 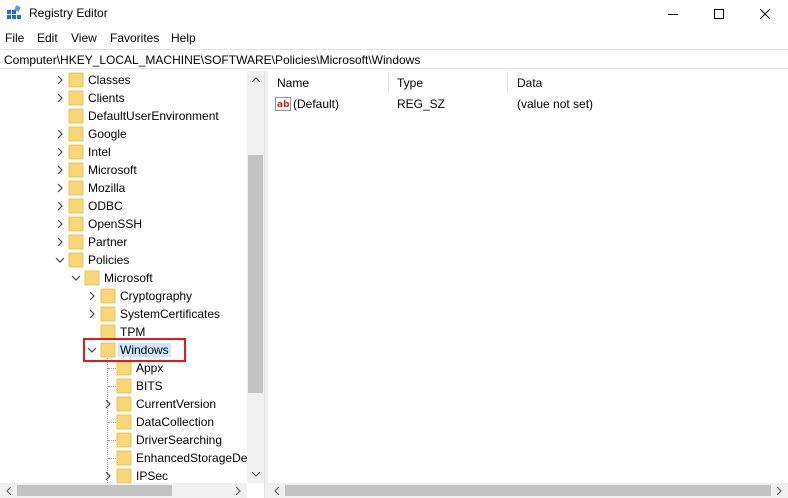 I want to click on menu-file: File, so click(x=14, y=38).